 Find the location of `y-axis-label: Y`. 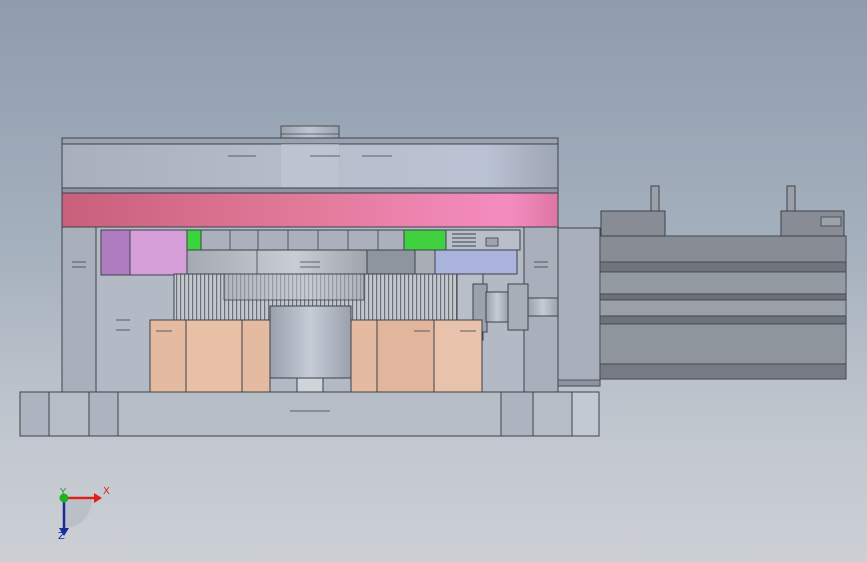

y-axis-label: Y is located at coordinates (63, 492).